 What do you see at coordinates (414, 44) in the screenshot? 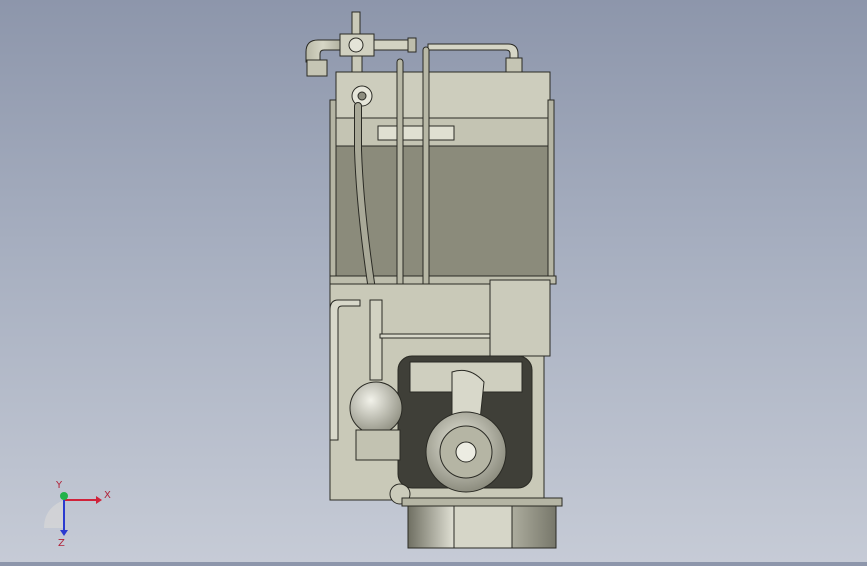
I see `top-fittings` at bounding box center [414, 44].